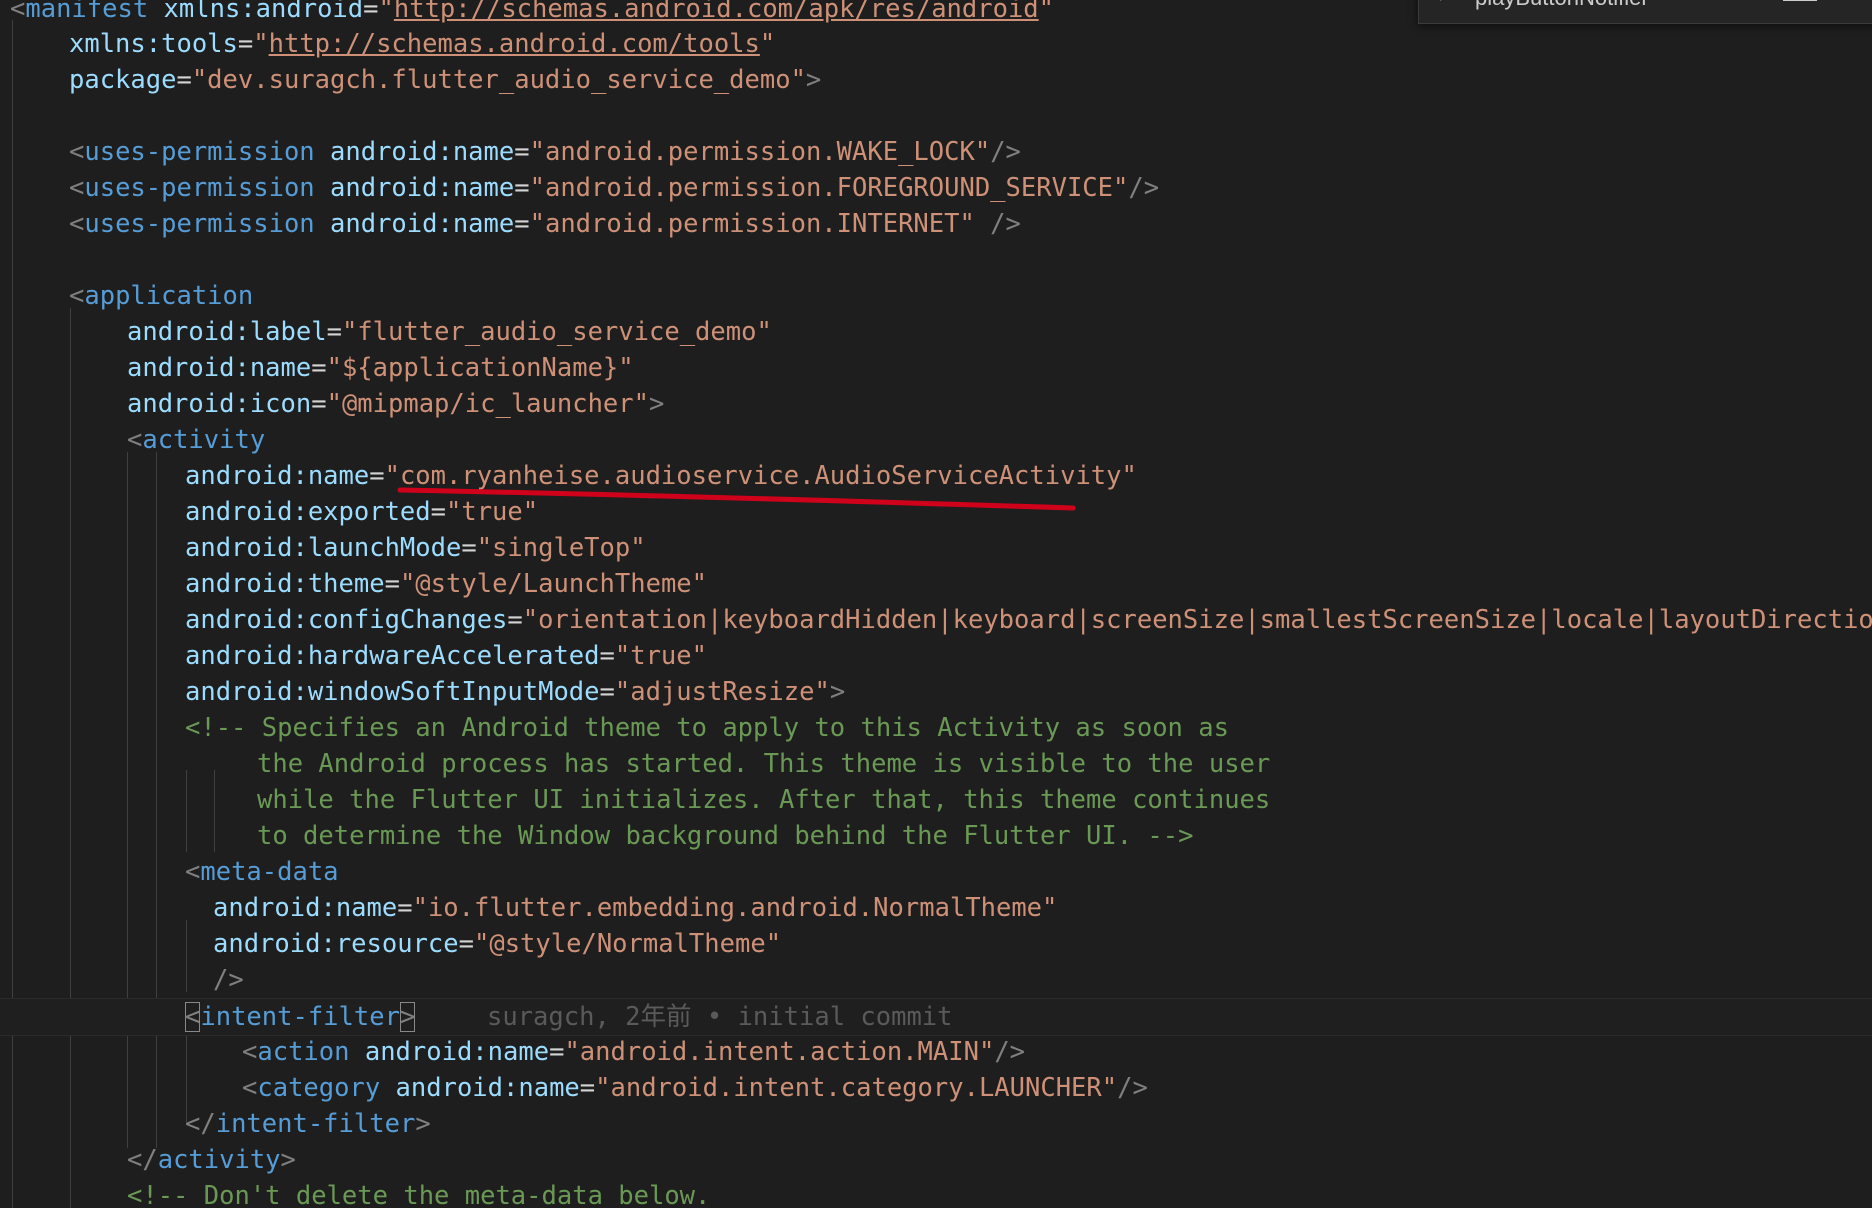 The height and width of the screenshot is (1208, 1872). Describe the element at coordinates (1645, 12) in the screenshot. I see `find-widget: › playButtonNotifier` at that location.